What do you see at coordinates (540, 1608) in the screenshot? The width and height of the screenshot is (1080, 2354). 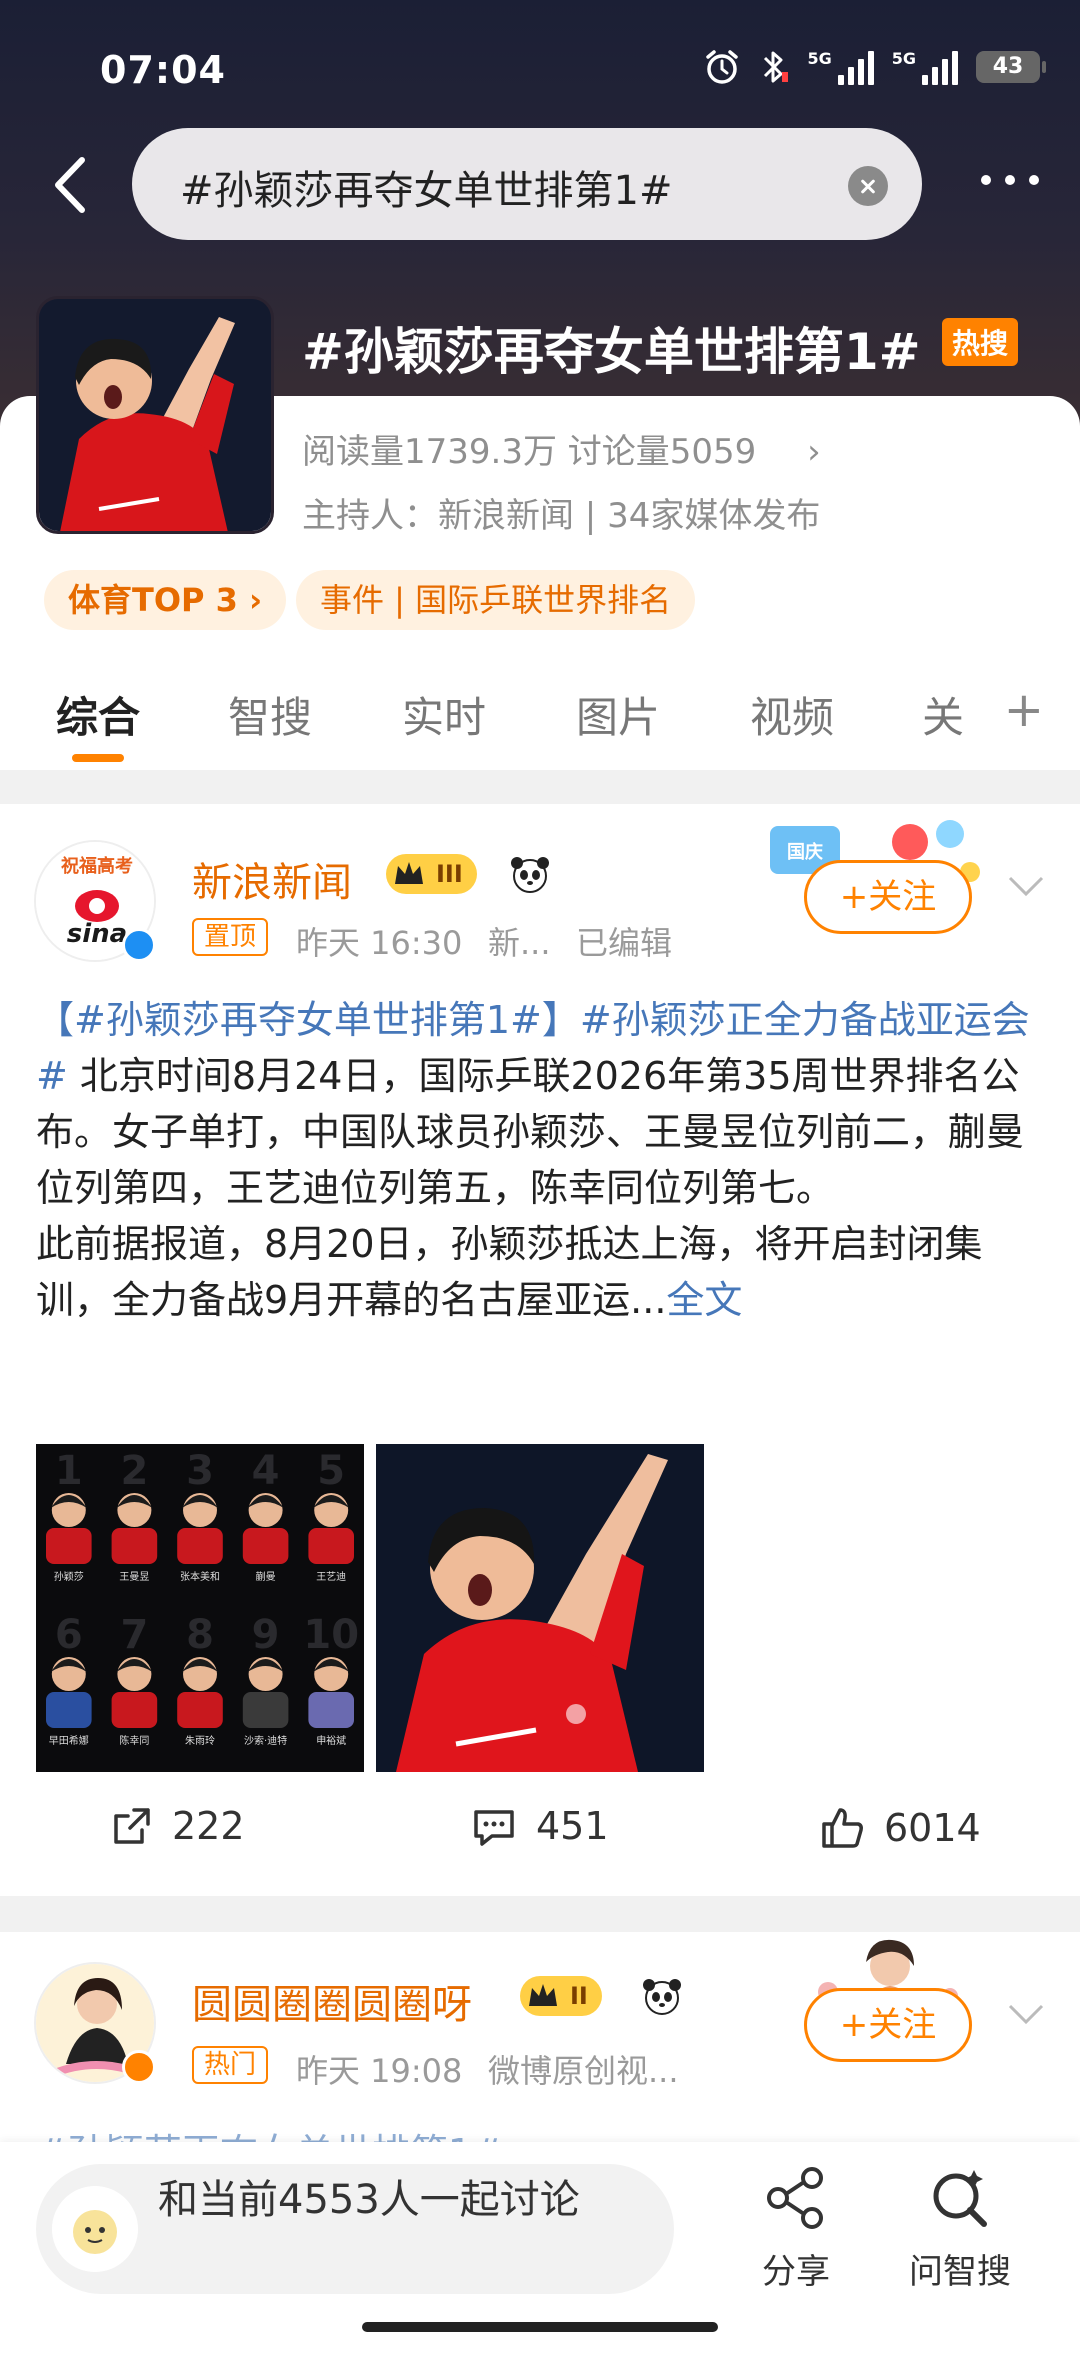 I see `post-image-player` at bounding box center [540, 1608].